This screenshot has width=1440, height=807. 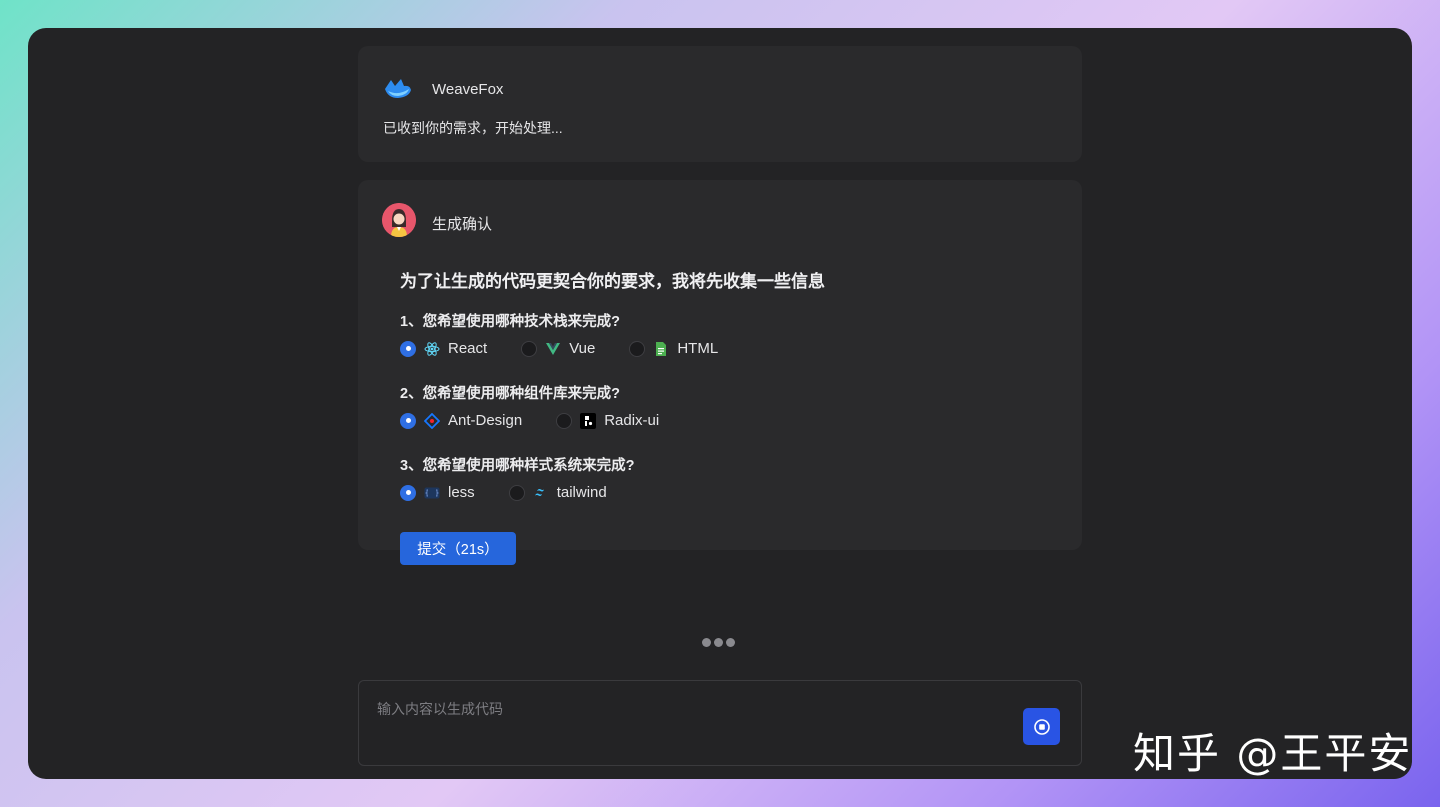 I want to click on option-html: HTML, so click(x=673, y=348).